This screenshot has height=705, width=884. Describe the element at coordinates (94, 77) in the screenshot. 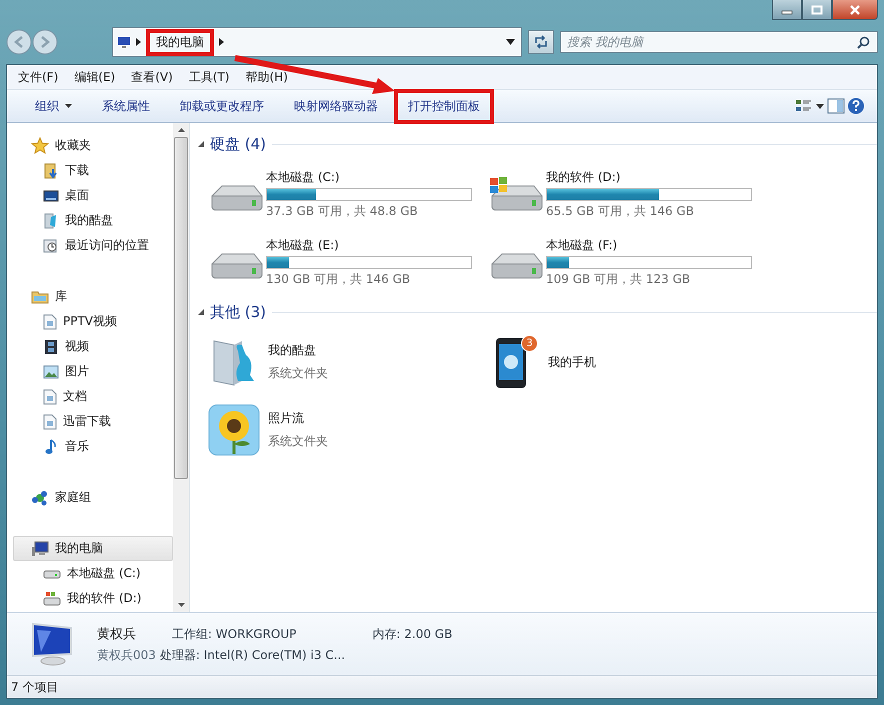

I see `menu-item: 编辑(E)` at that location.